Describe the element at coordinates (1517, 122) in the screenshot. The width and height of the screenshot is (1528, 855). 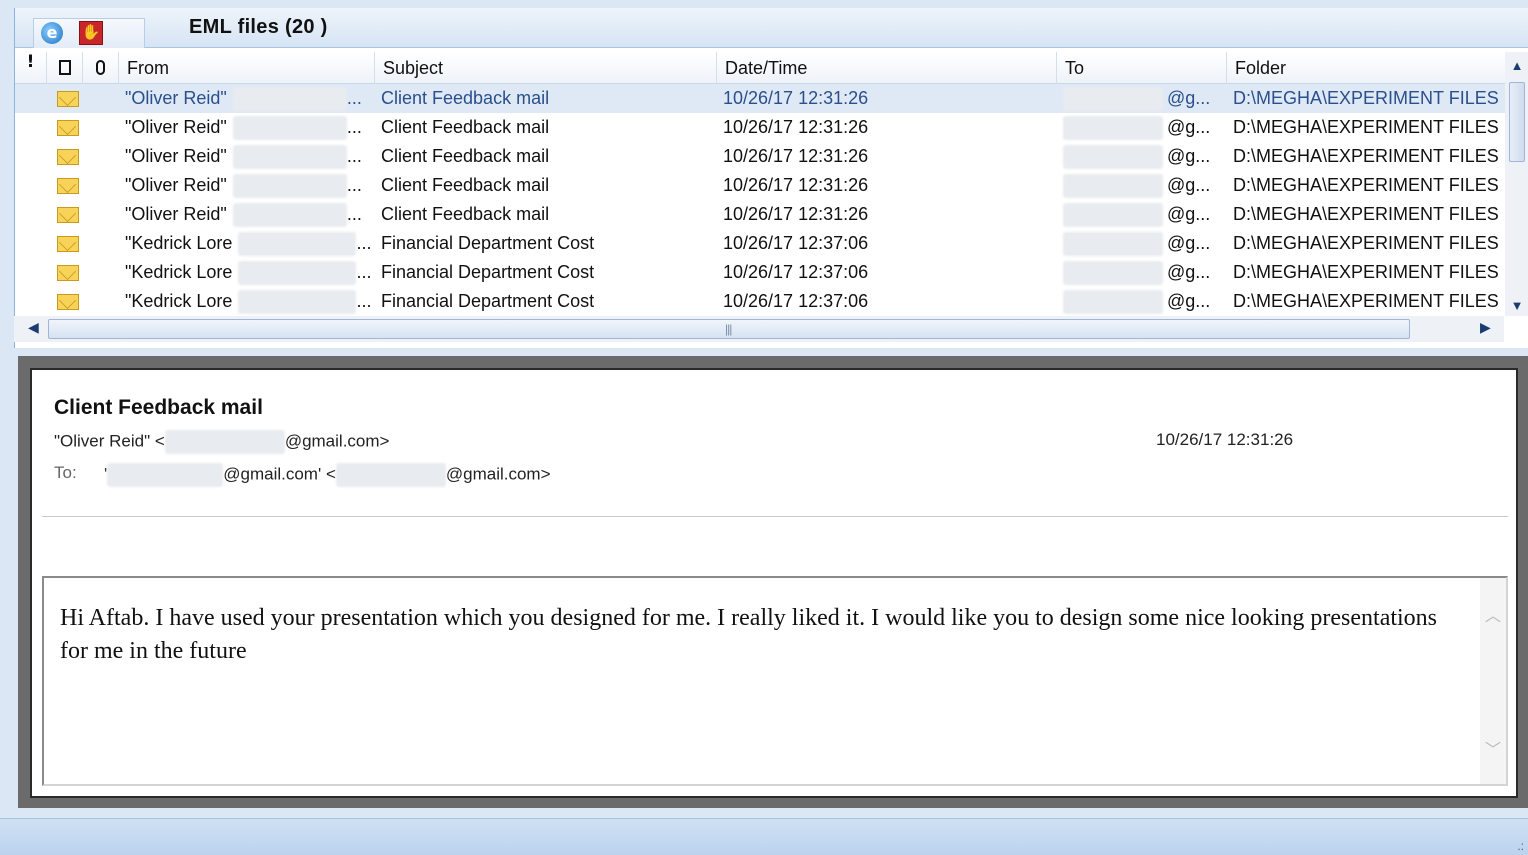
I see `vertical-scroll-thumb` at that location.